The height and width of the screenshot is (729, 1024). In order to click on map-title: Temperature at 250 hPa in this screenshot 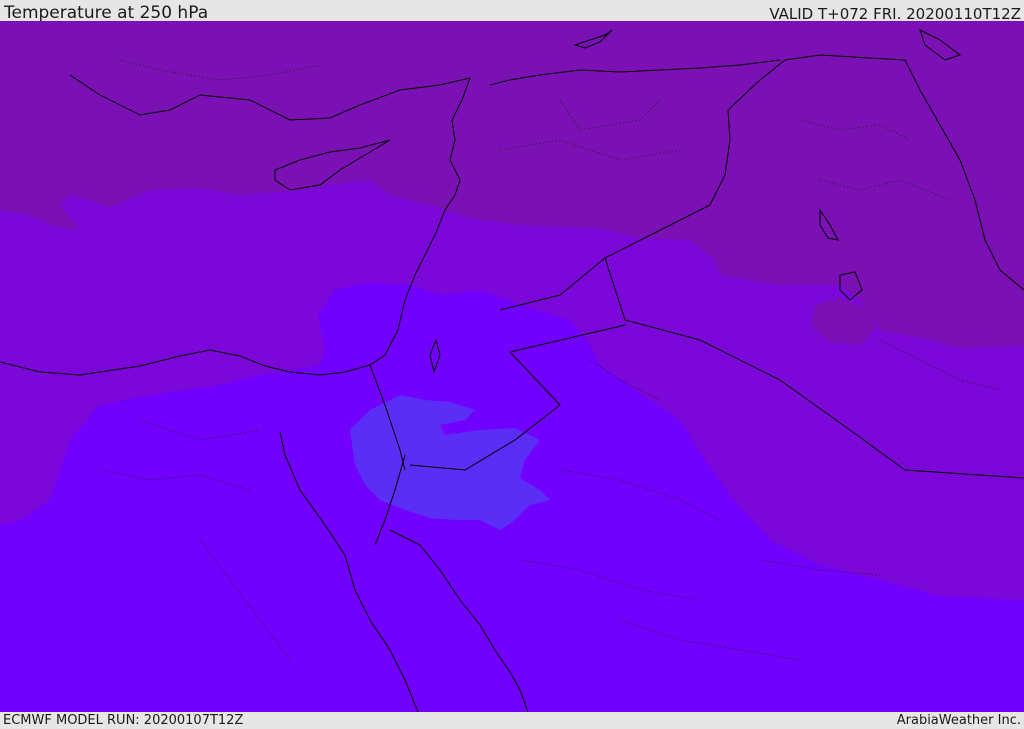, I will do `click(106, 13)`.